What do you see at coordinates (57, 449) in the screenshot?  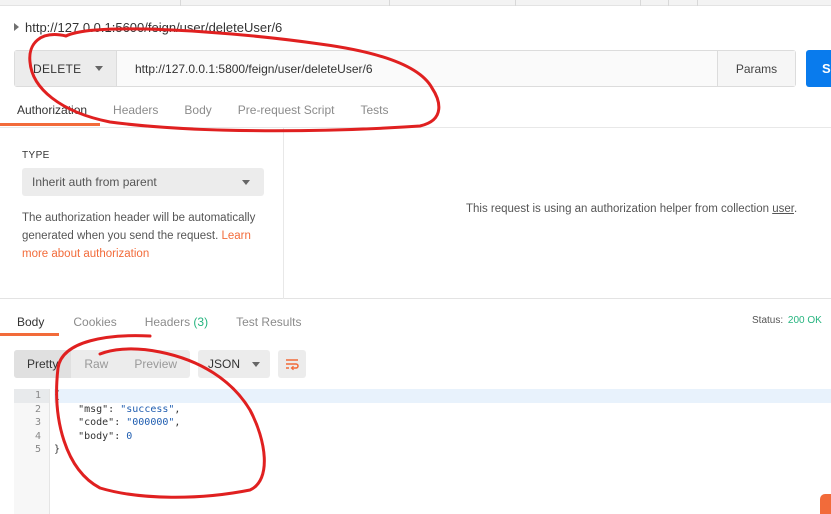 I see `code-line: }` at bounding box center [57, 449].